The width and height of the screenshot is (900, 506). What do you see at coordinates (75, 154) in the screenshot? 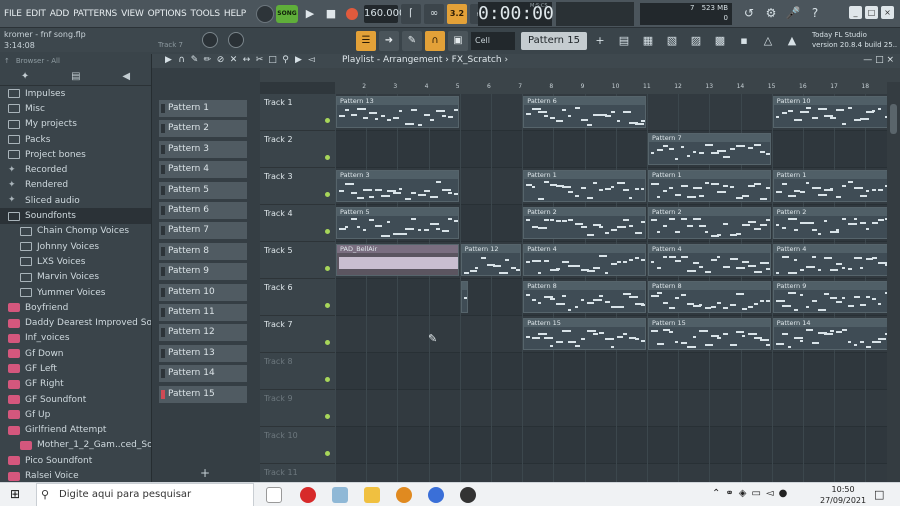
I see `browser-item: Project bones` at bounding box center [75, 154].